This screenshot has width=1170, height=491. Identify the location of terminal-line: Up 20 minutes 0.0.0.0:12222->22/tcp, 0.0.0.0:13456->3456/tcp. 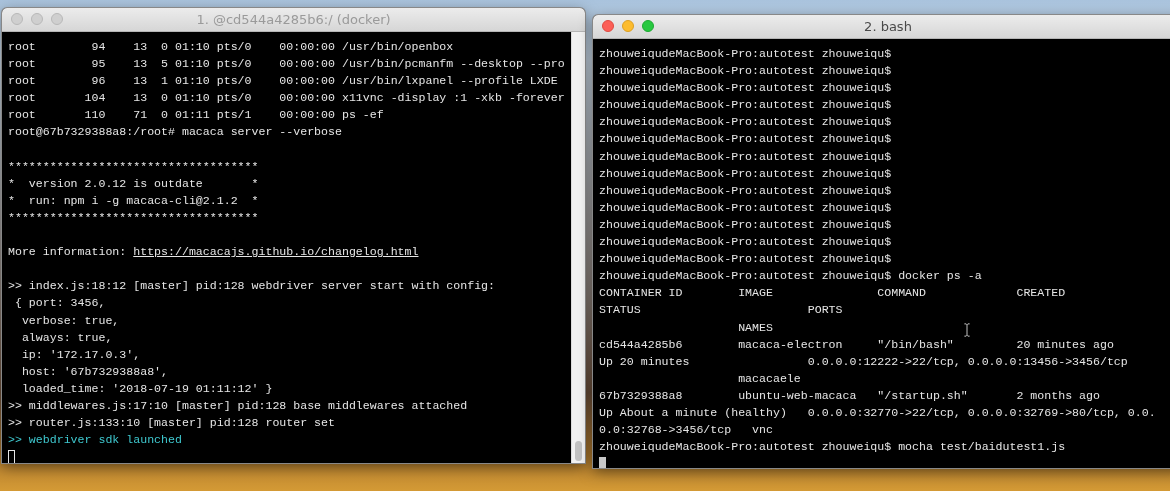
(863, 361).